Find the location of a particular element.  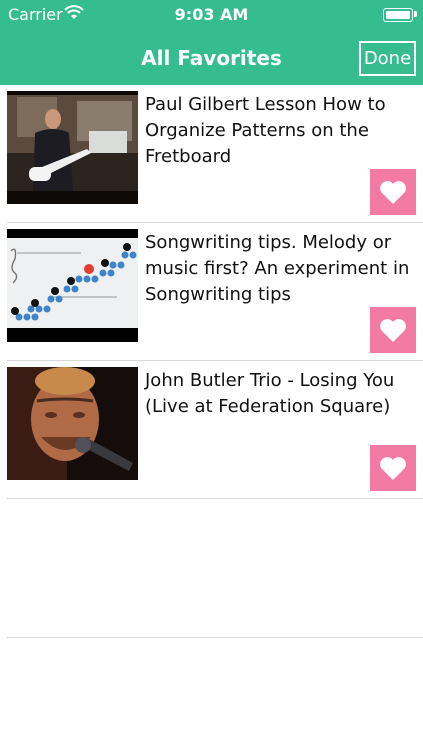

clock: 9:03 AM is located at coordinates (211, 14).